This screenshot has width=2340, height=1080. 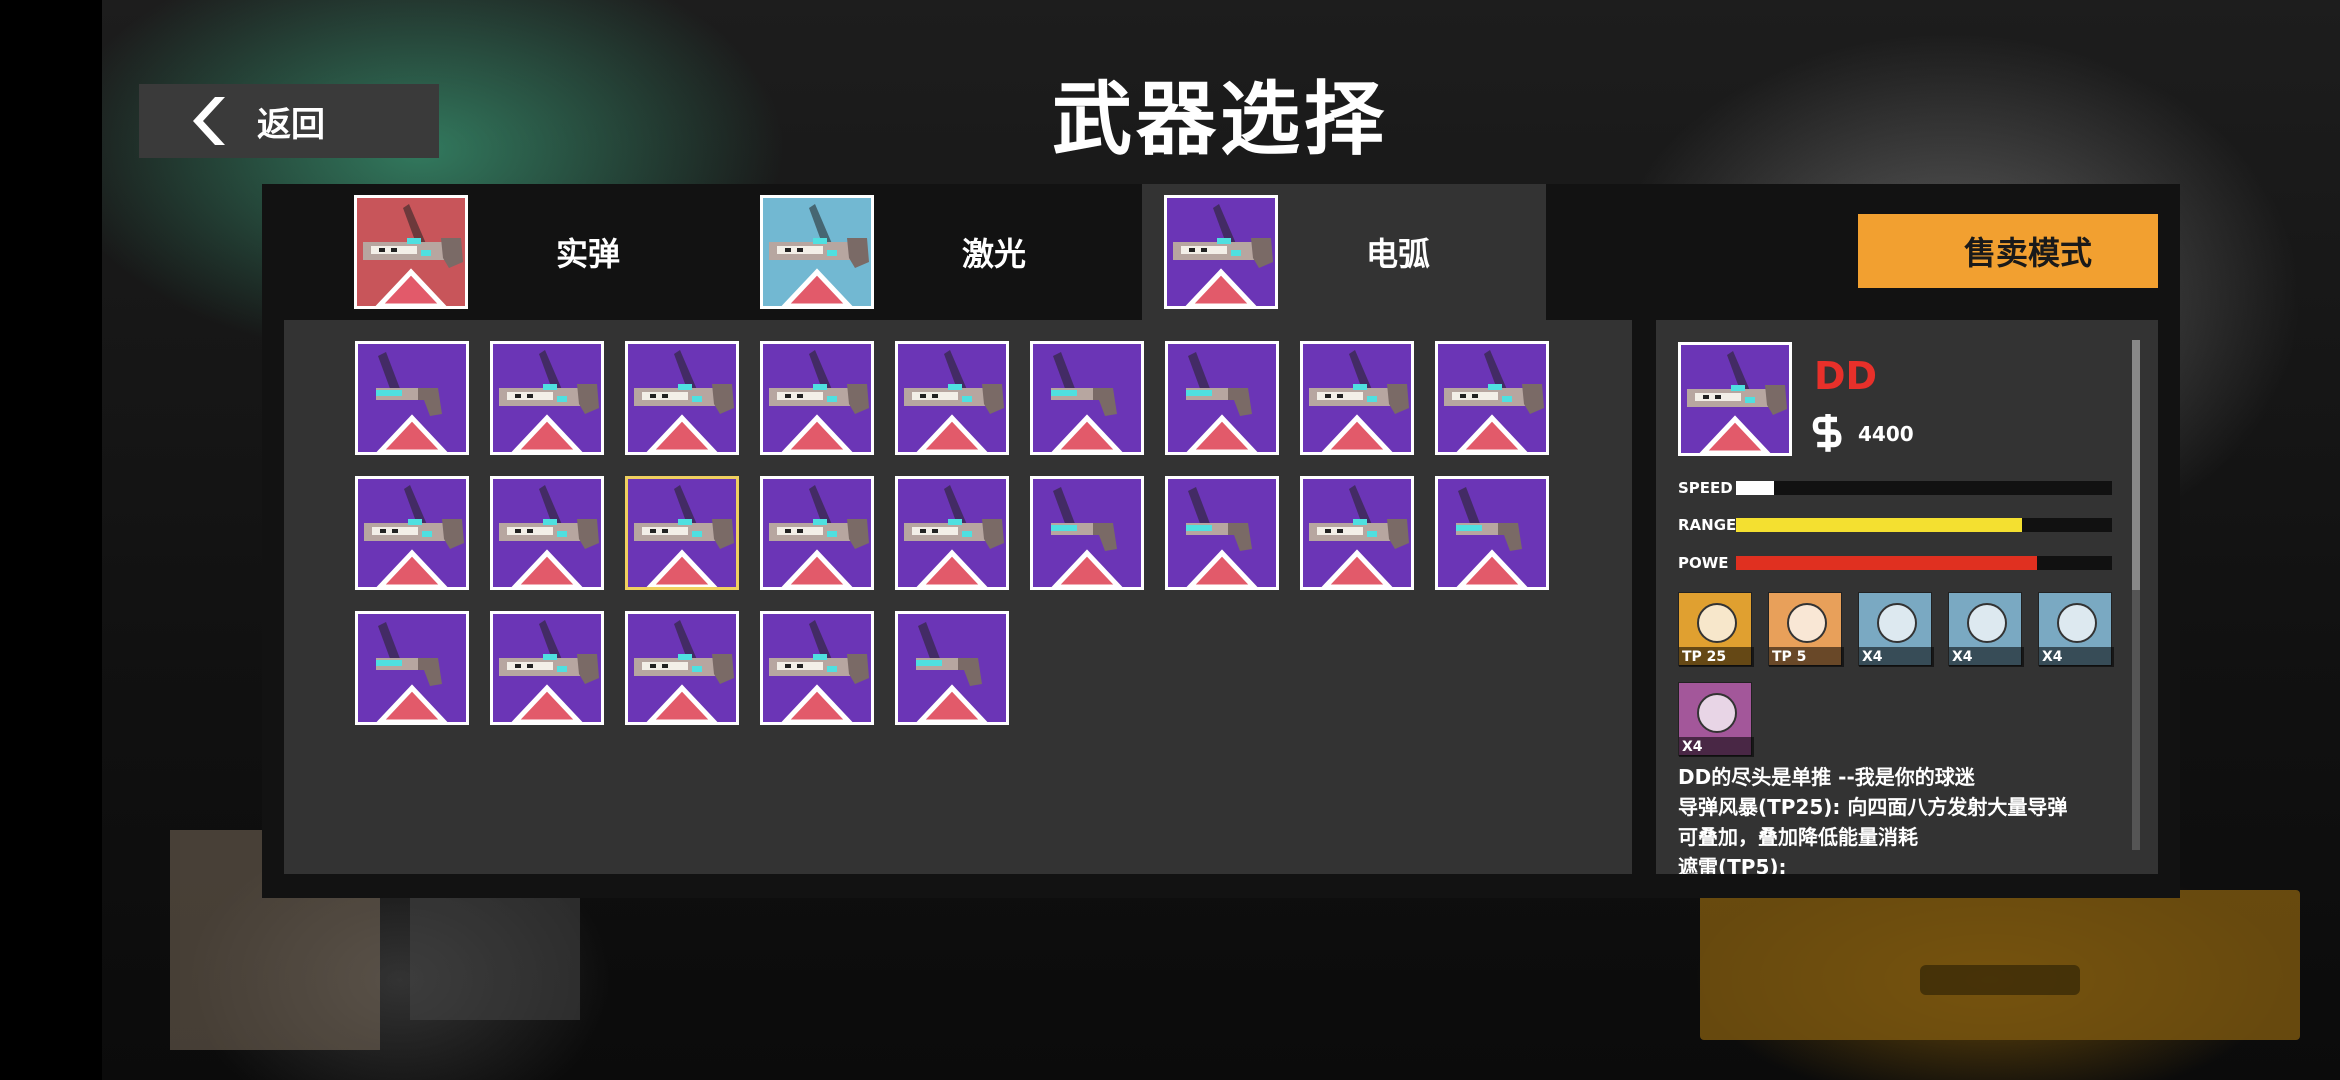 I want to click on detail-weapon-icon, so click(x=1735, y=399).